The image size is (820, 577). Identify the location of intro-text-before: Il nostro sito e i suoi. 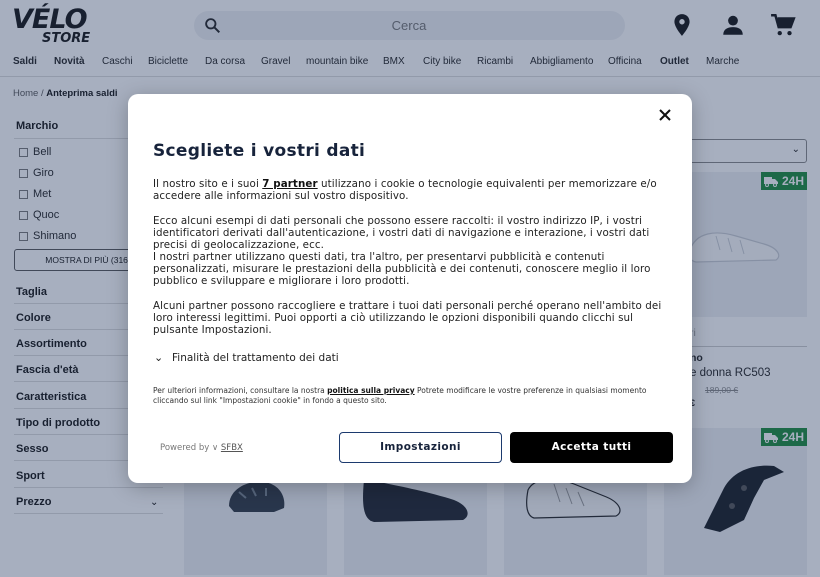
(208, 184).